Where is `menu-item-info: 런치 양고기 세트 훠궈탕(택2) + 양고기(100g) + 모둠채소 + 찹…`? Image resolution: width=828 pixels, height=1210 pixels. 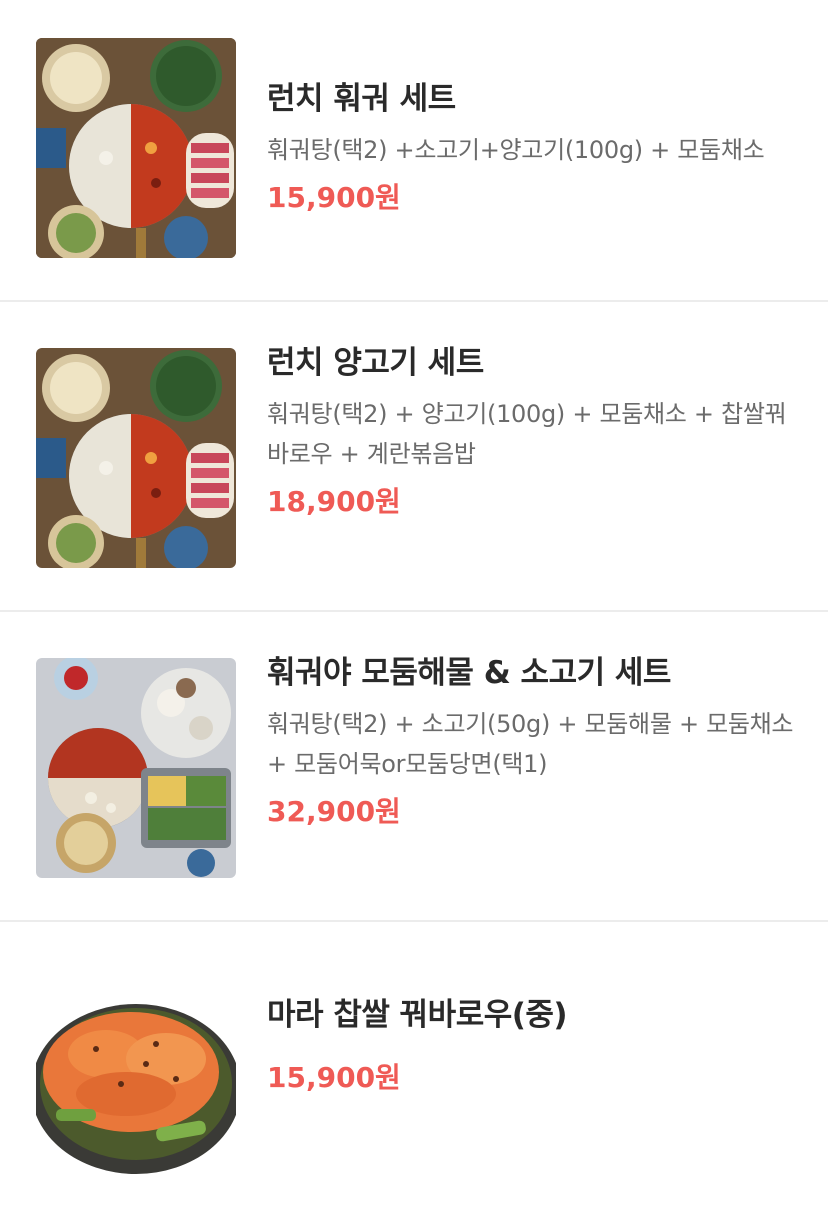 menu-item-info: 런치 양고기 세트 훠궈탕(택2) + 양고기(100g) + 모둠채소 + 찹… is located at coordinates (532, 431).